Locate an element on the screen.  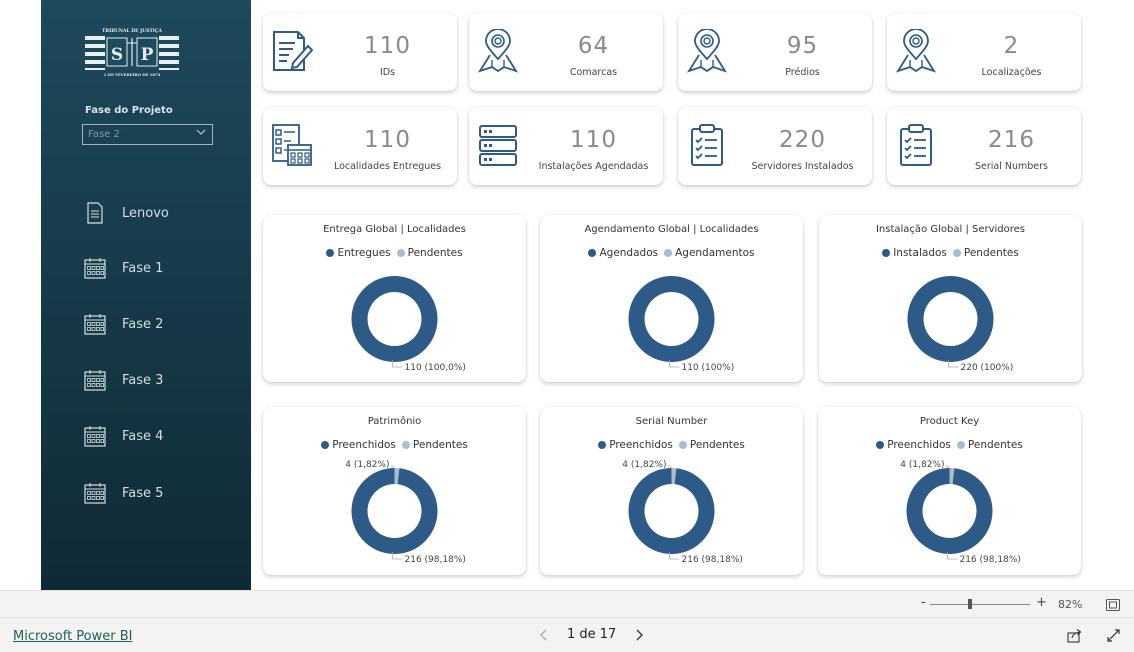
kpi-label: Comarcas is located at coordinates (593, 72).